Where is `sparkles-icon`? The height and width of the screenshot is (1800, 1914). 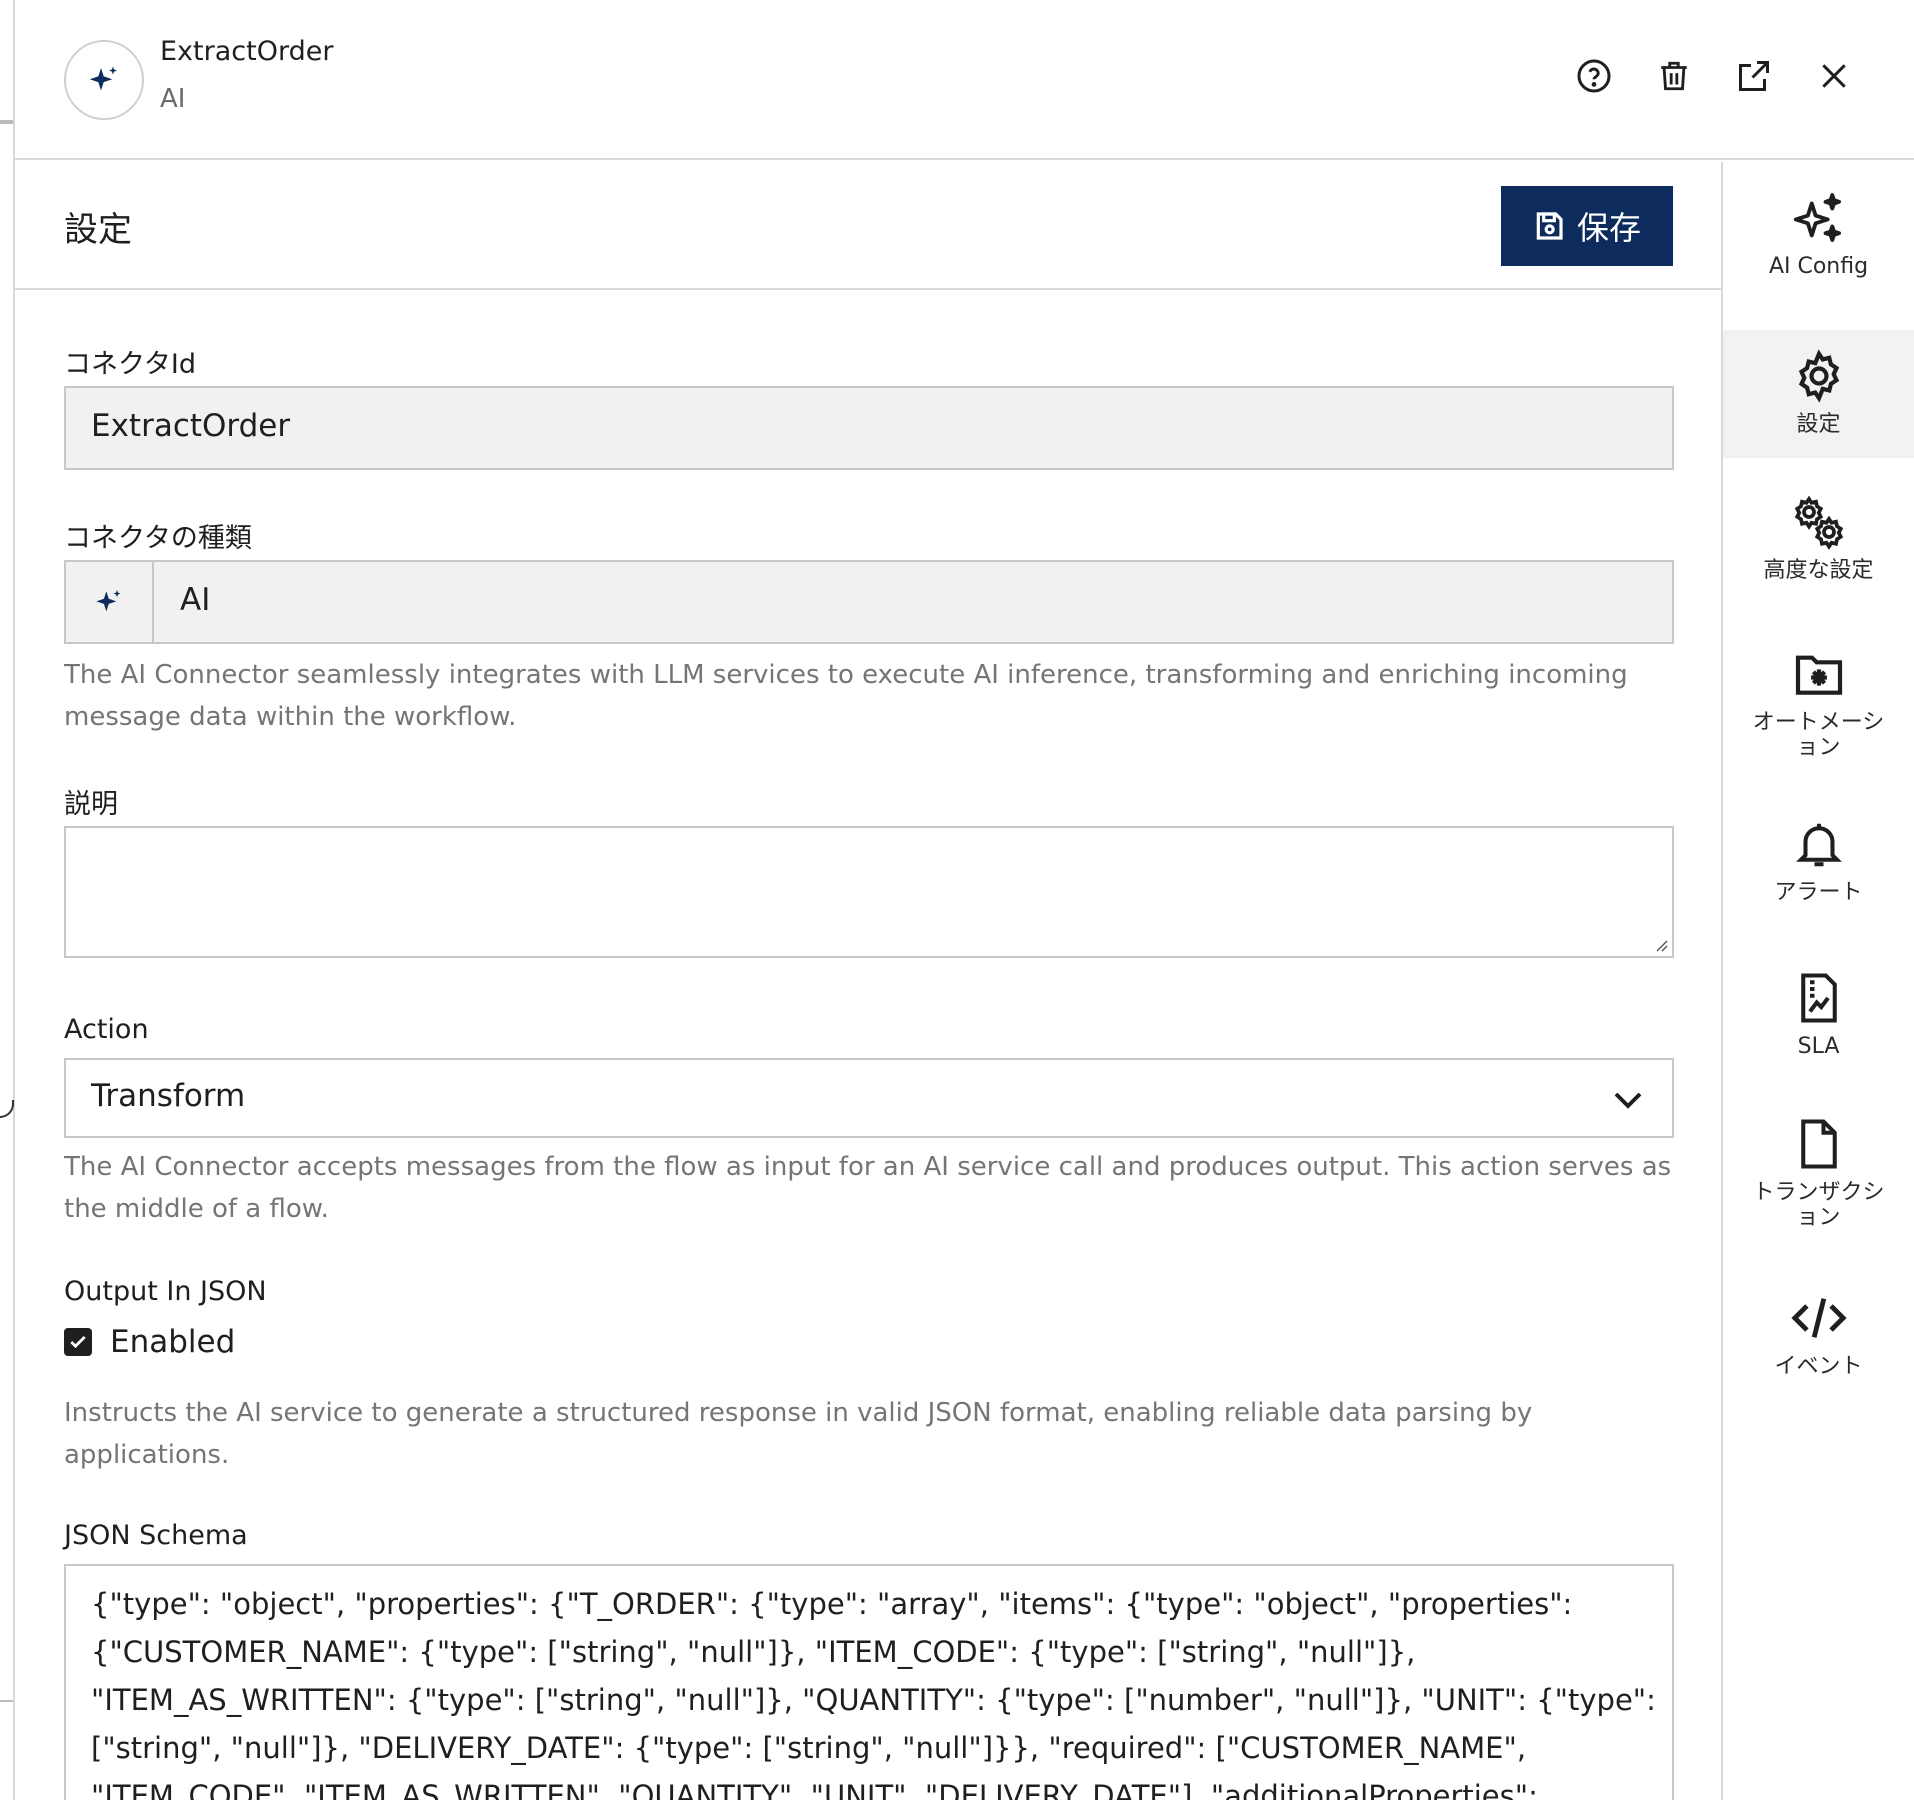 sparkles-icon is located at coordinates (1817, 217).